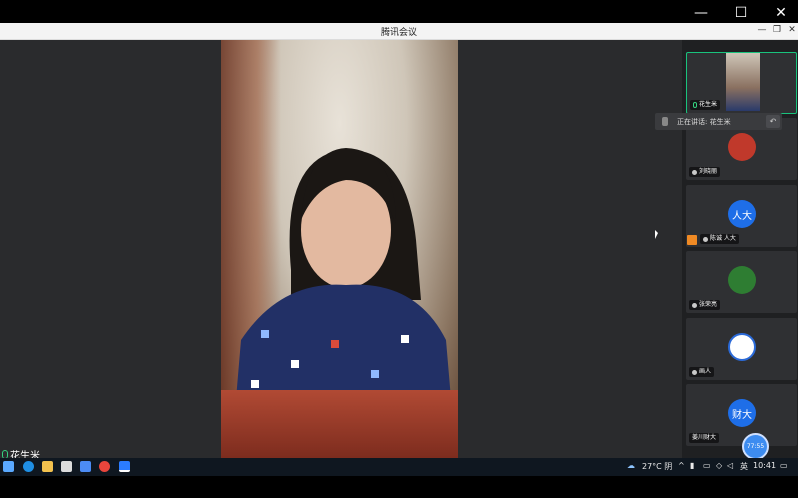  Describe the element at coordinates (741, 12) in the screenshot. I see `maximize-button: ☐` at that location.